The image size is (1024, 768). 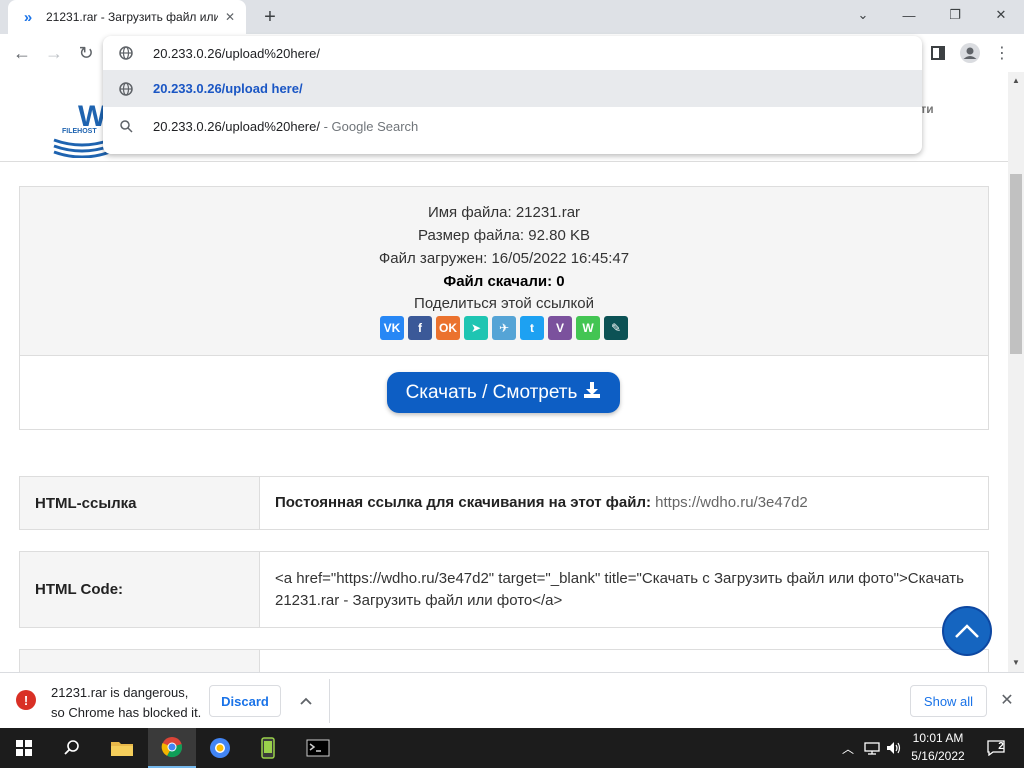 I want to click on show-all-button: Show all, so click(x=948, y=701).